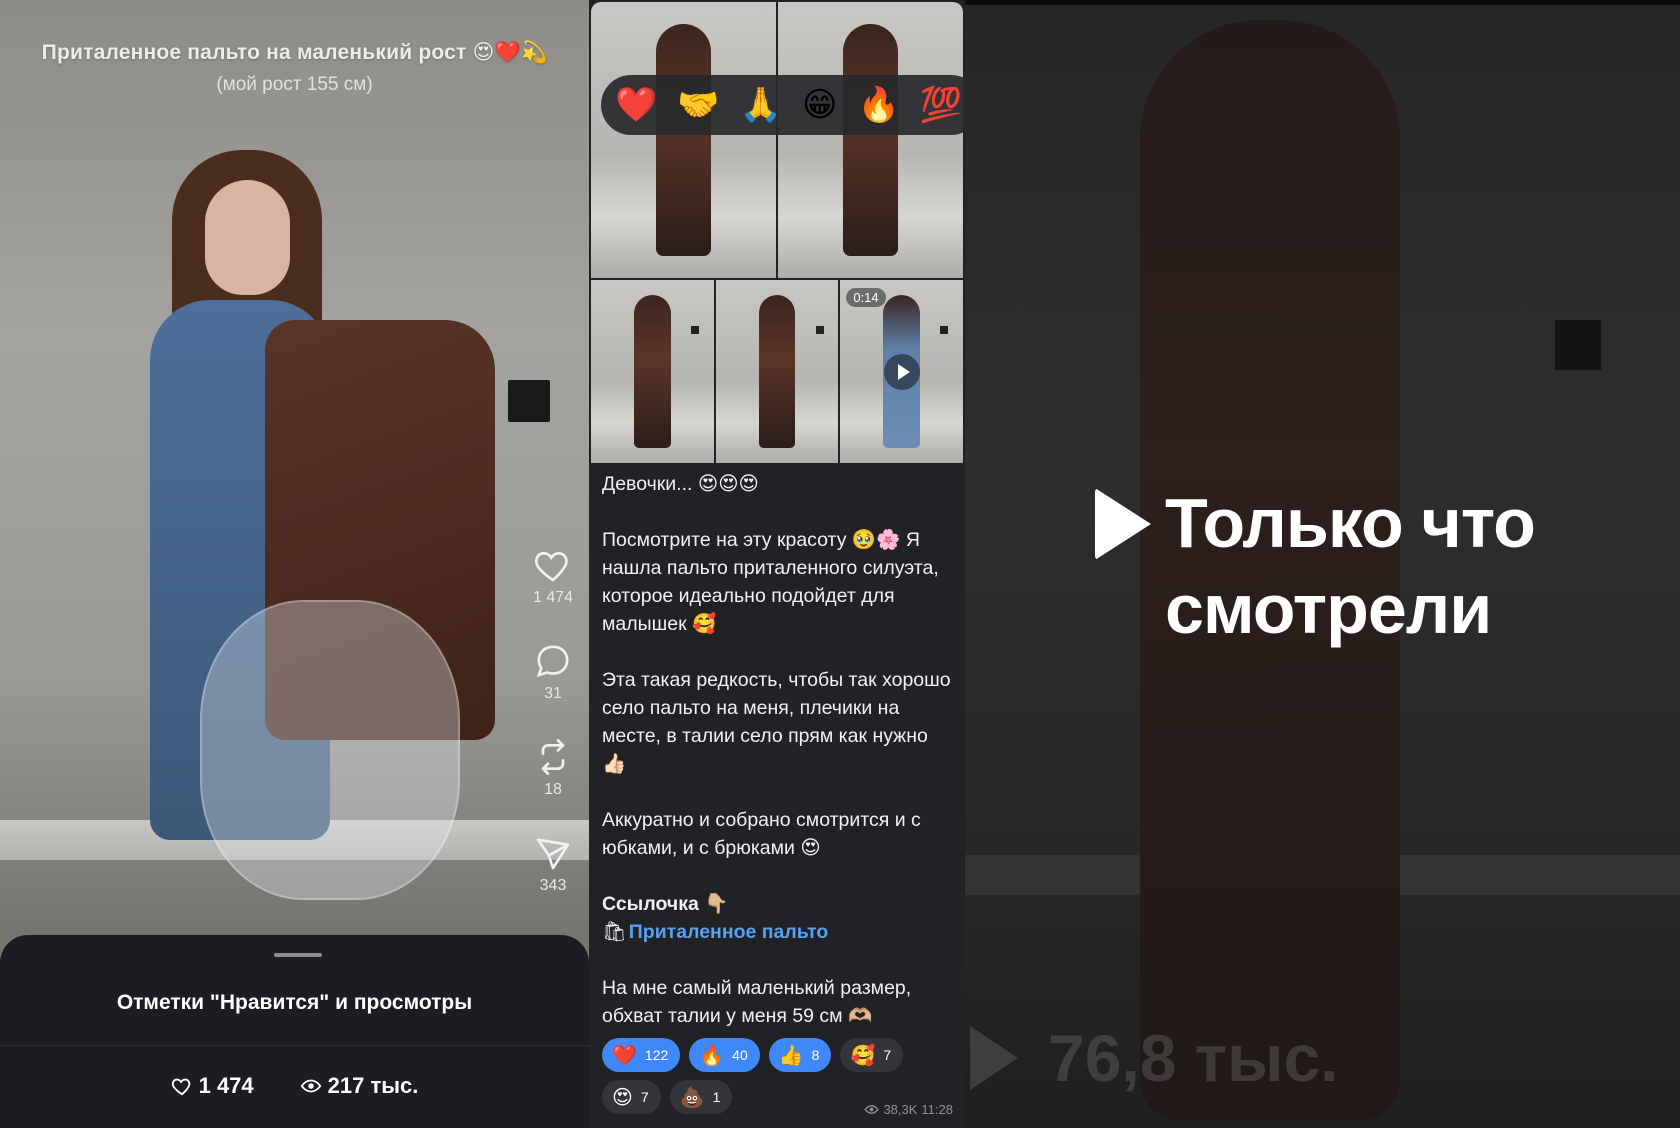 The image size is (1680, 1128). I want to click on reaction-chip: 🔥 40, so click(724, 1055).